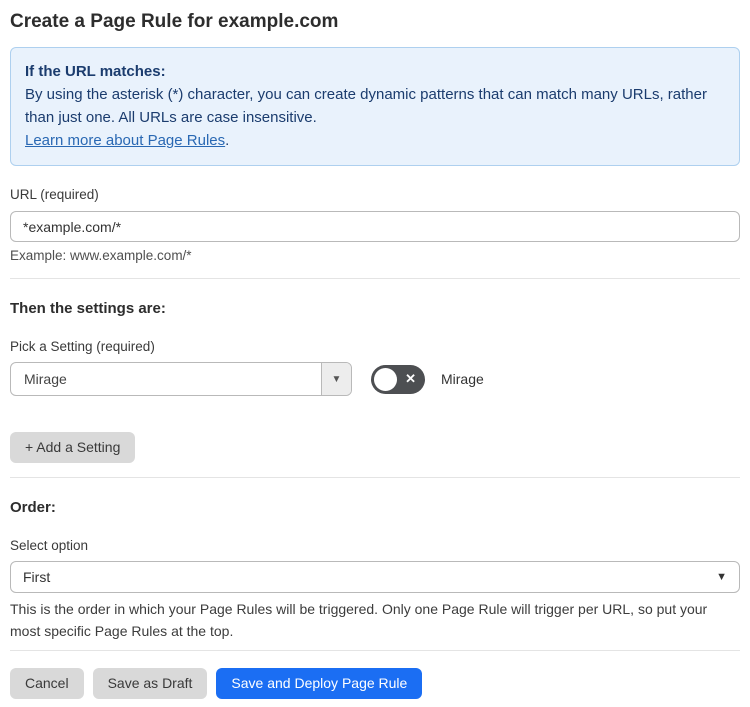 The height and width of the screenshot is (707, 750). Describe the element at coordinates (462, 379) in the screenshot. I see `toggle-label: Mirage` at that location.